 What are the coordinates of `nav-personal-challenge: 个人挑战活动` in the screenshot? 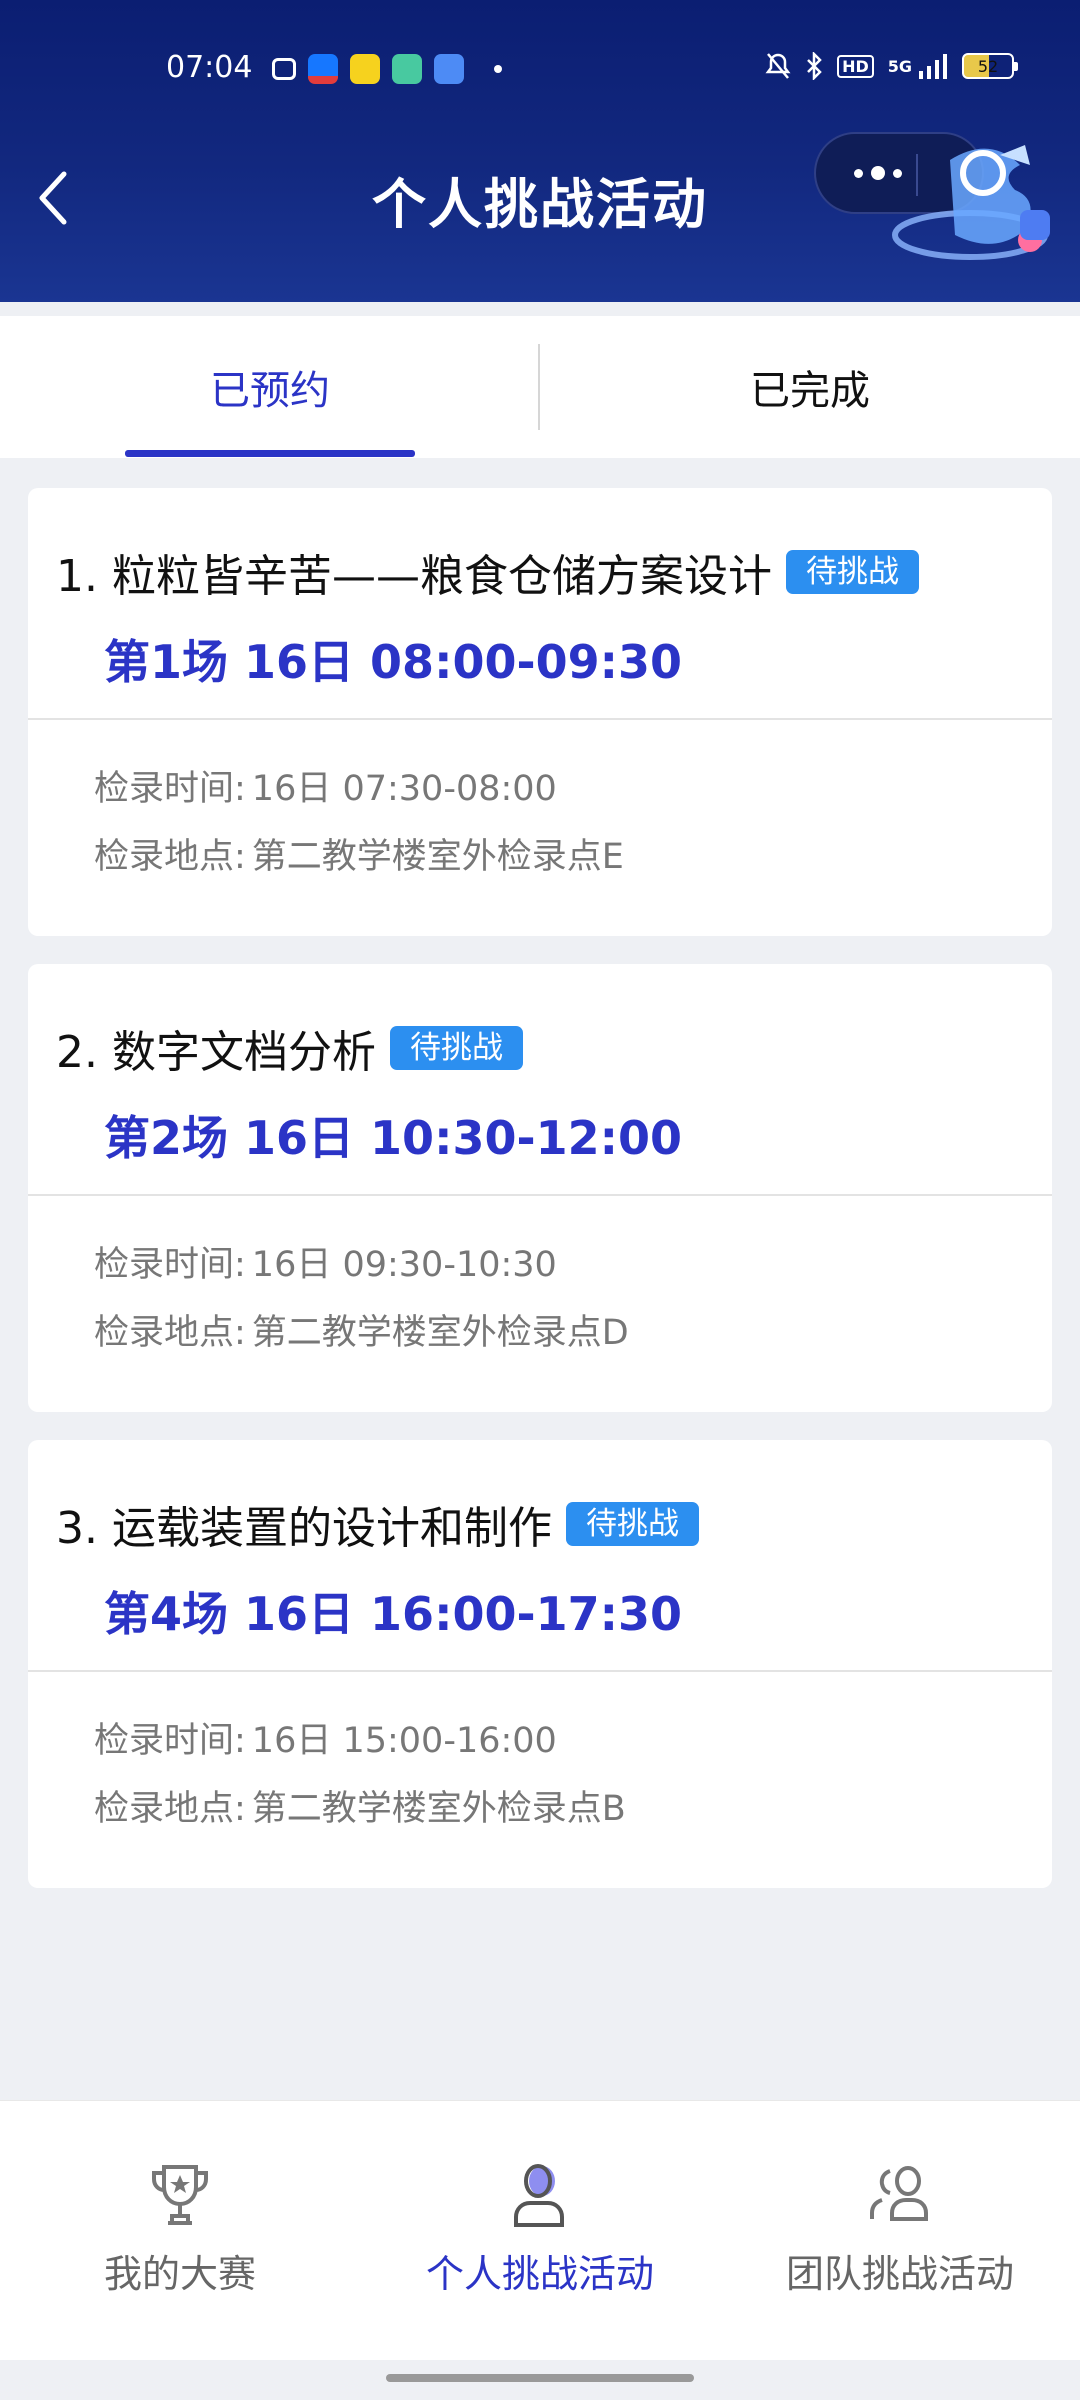 It's located at (540, 2231).